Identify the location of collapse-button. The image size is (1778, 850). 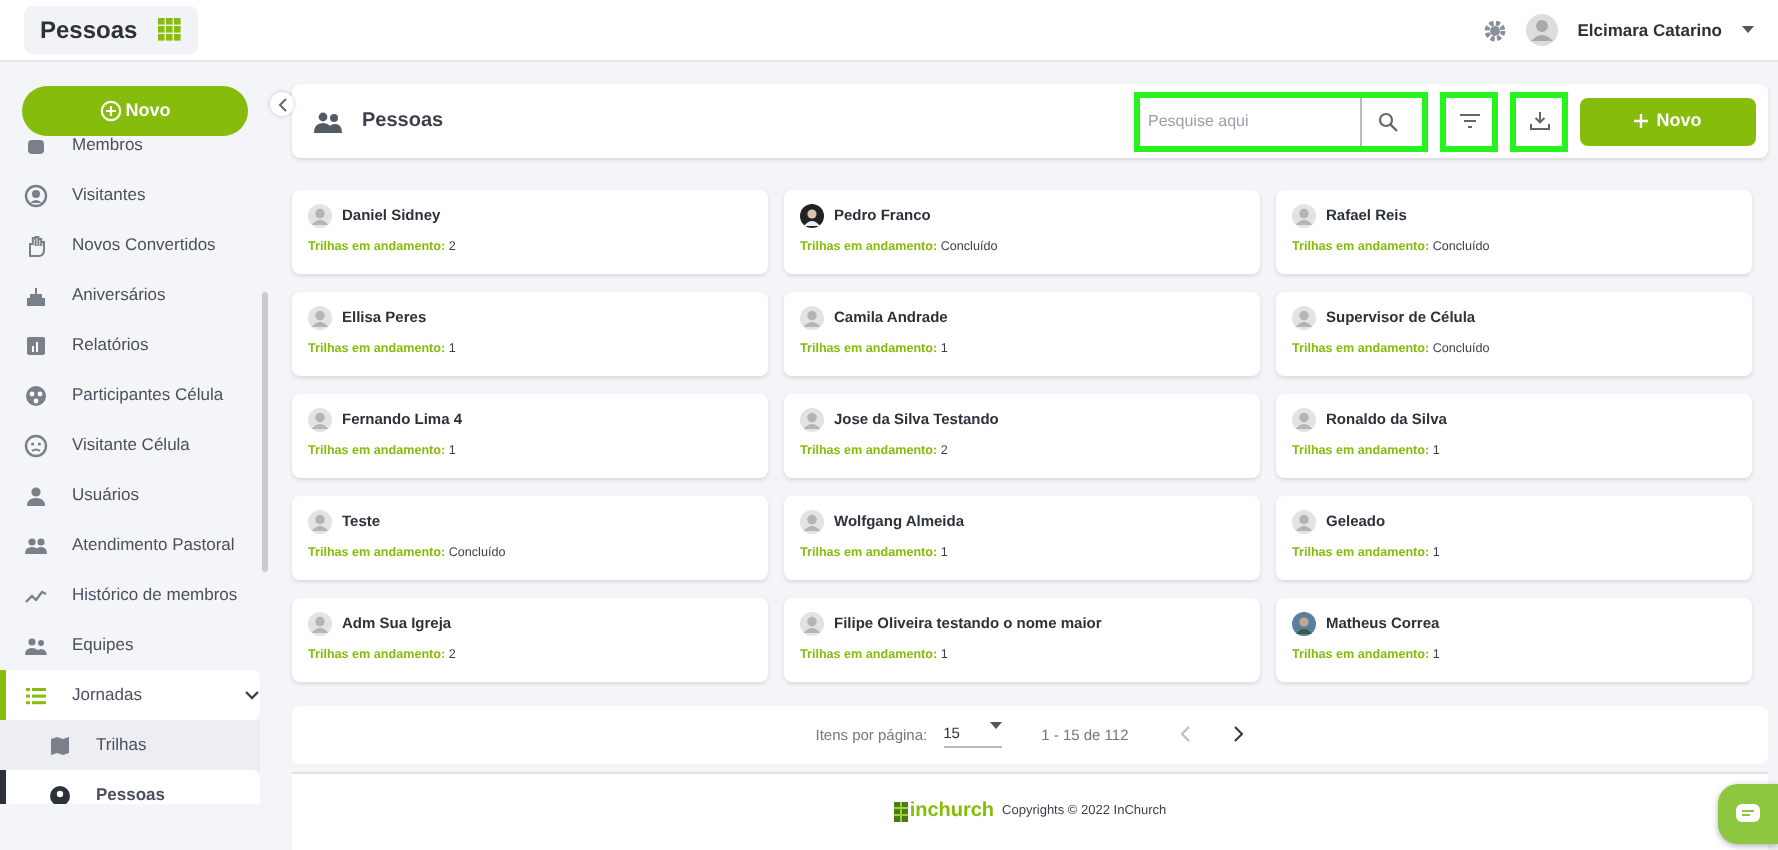
(282, 104).